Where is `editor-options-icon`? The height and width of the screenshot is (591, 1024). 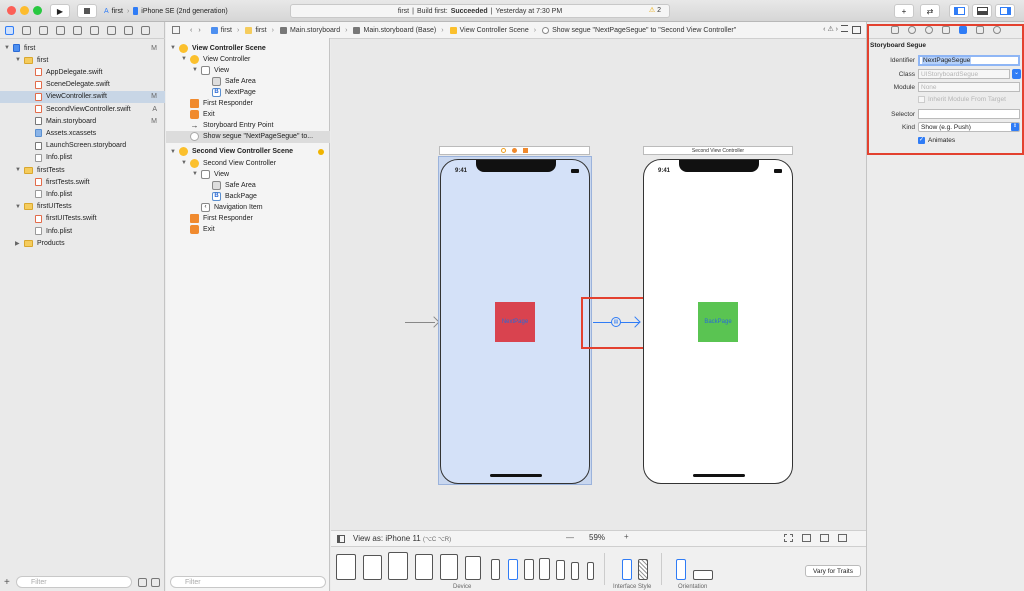 editor-options-icon is located at coordinates (844, 28).